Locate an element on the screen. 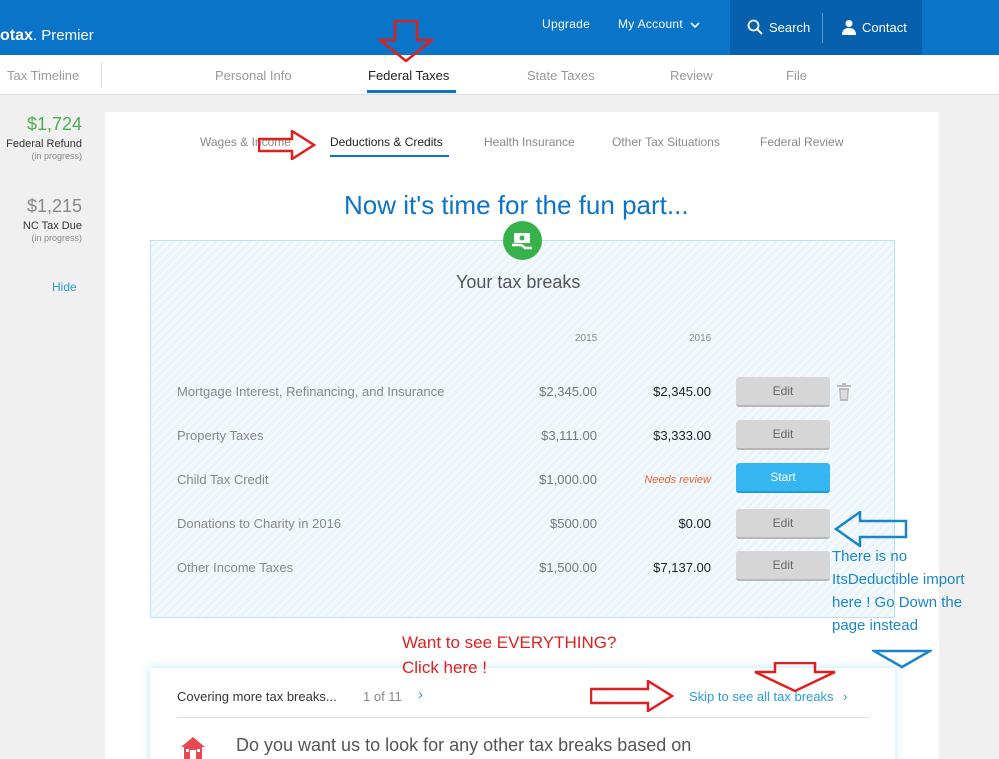  my-account-label: My Account is located at coordinates (651, 24).